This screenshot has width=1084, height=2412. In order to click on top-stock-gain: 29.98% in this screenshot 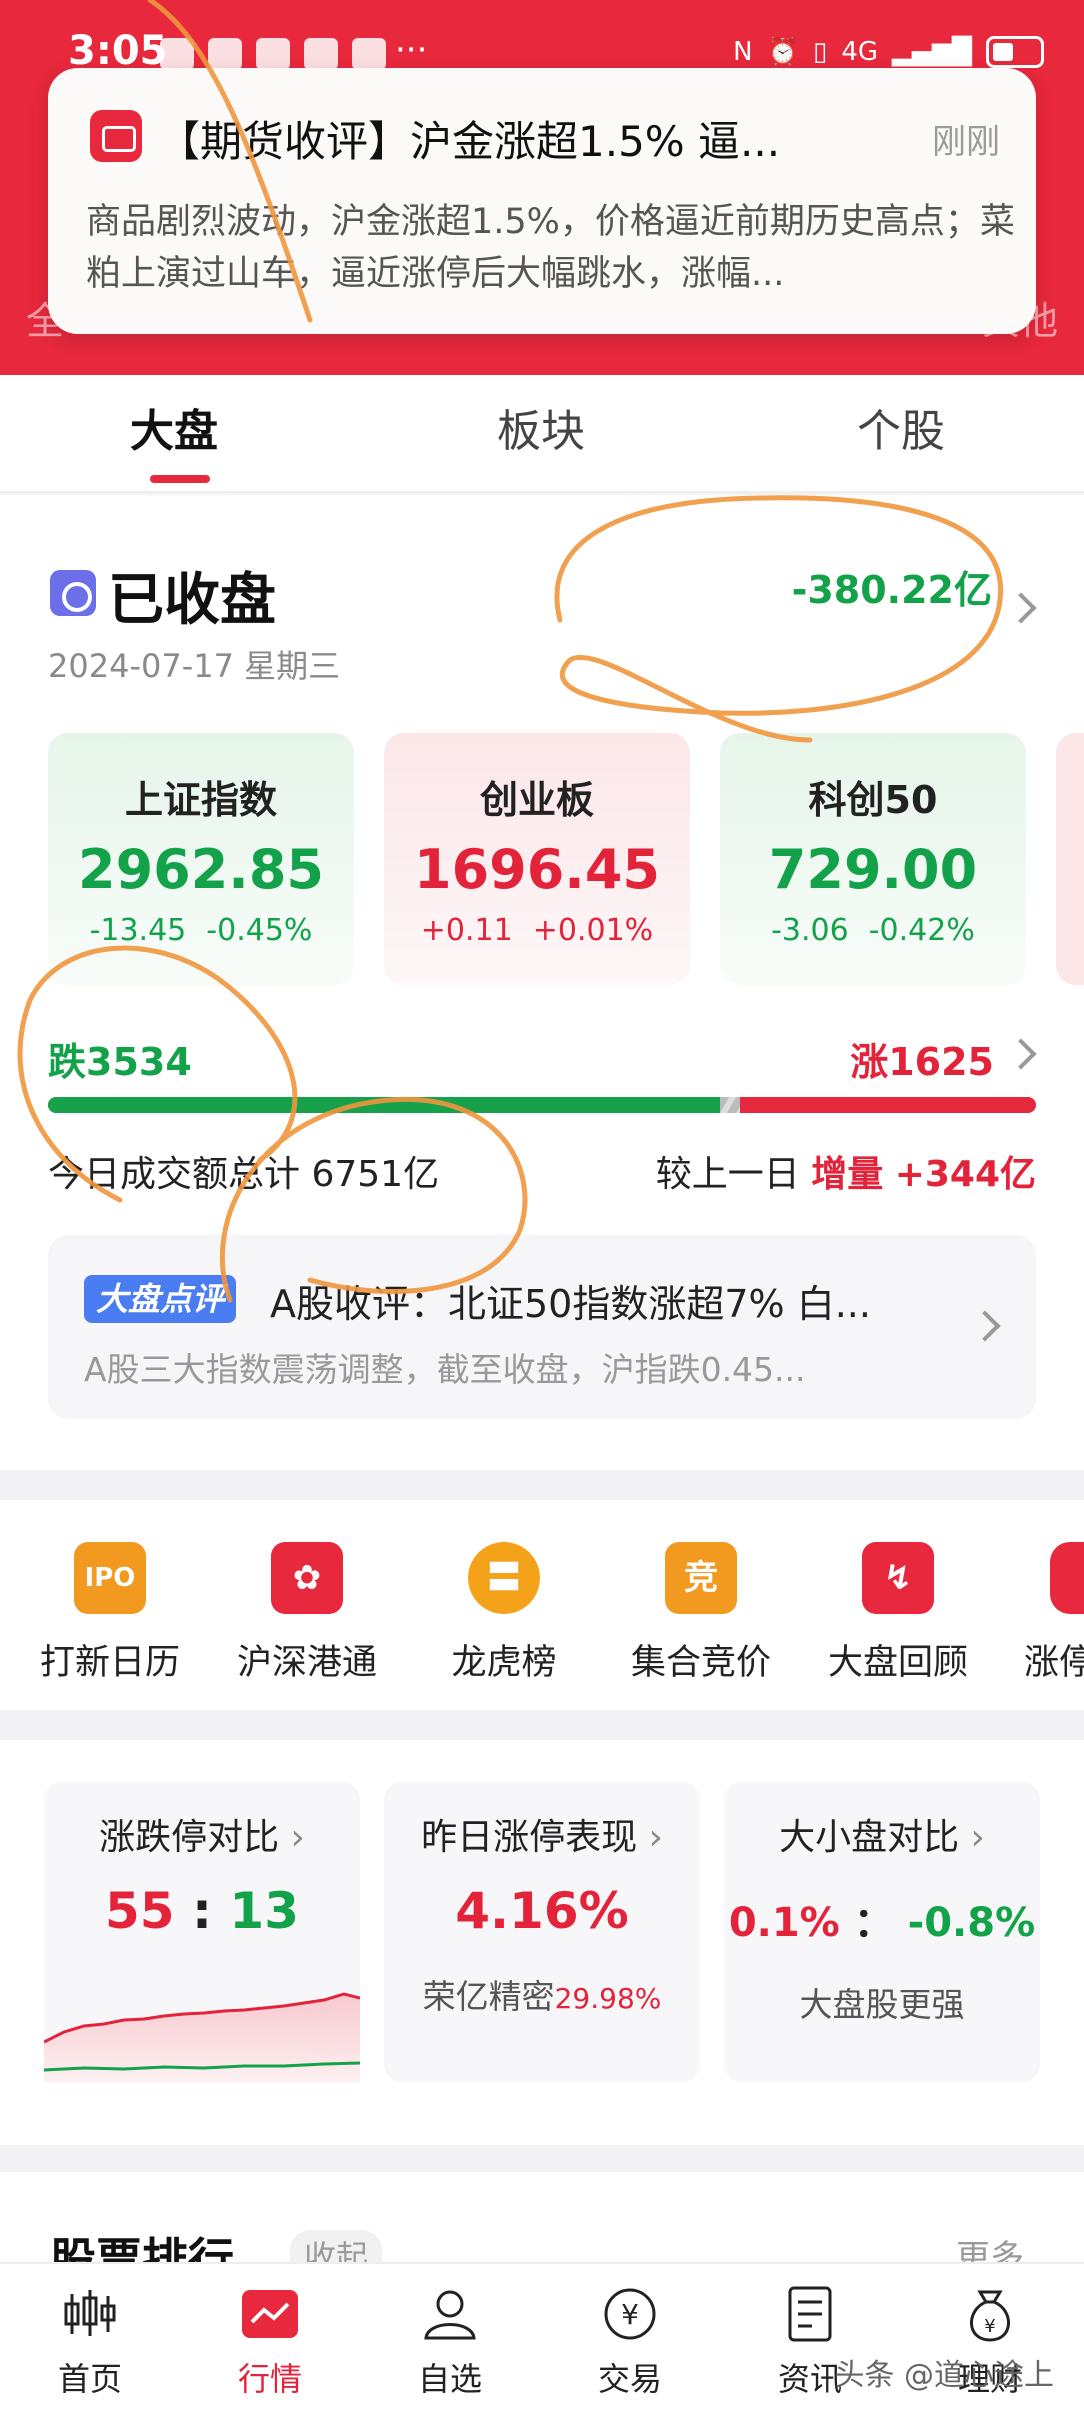, I will do `click(608, 1998)`.